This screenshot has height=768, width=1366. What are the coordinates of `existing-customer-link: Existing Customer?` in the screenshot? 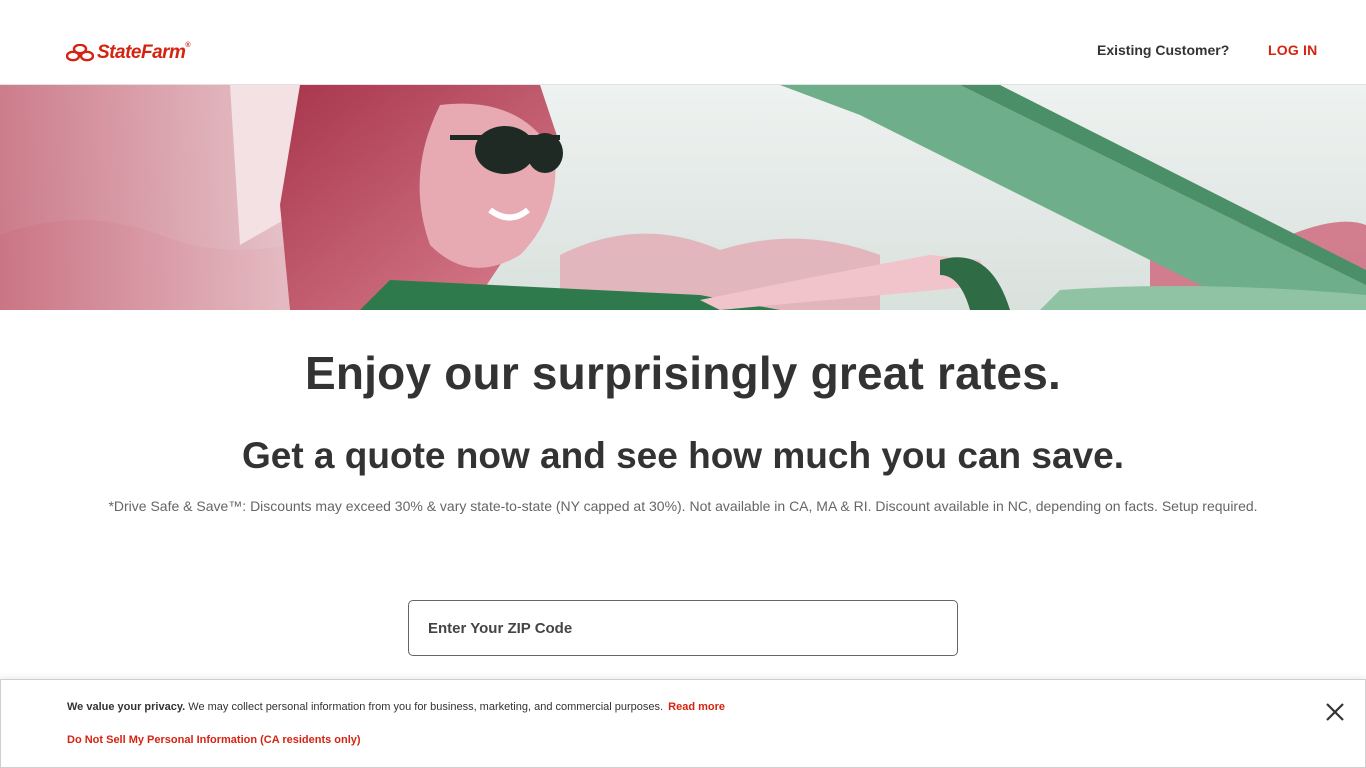 It's located at (1163, 50).